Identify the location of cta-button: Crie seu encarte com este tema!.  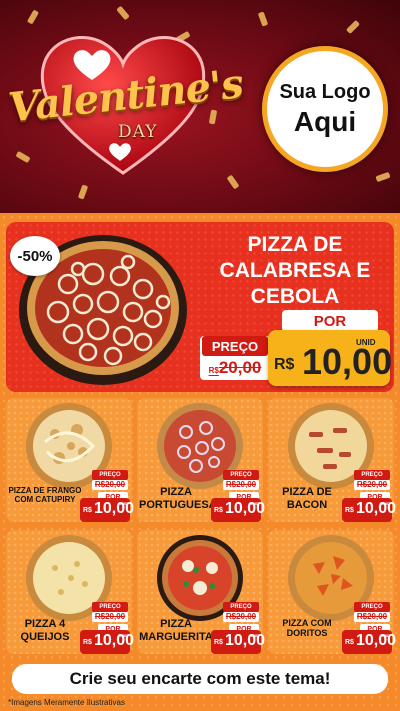
(200, 679).